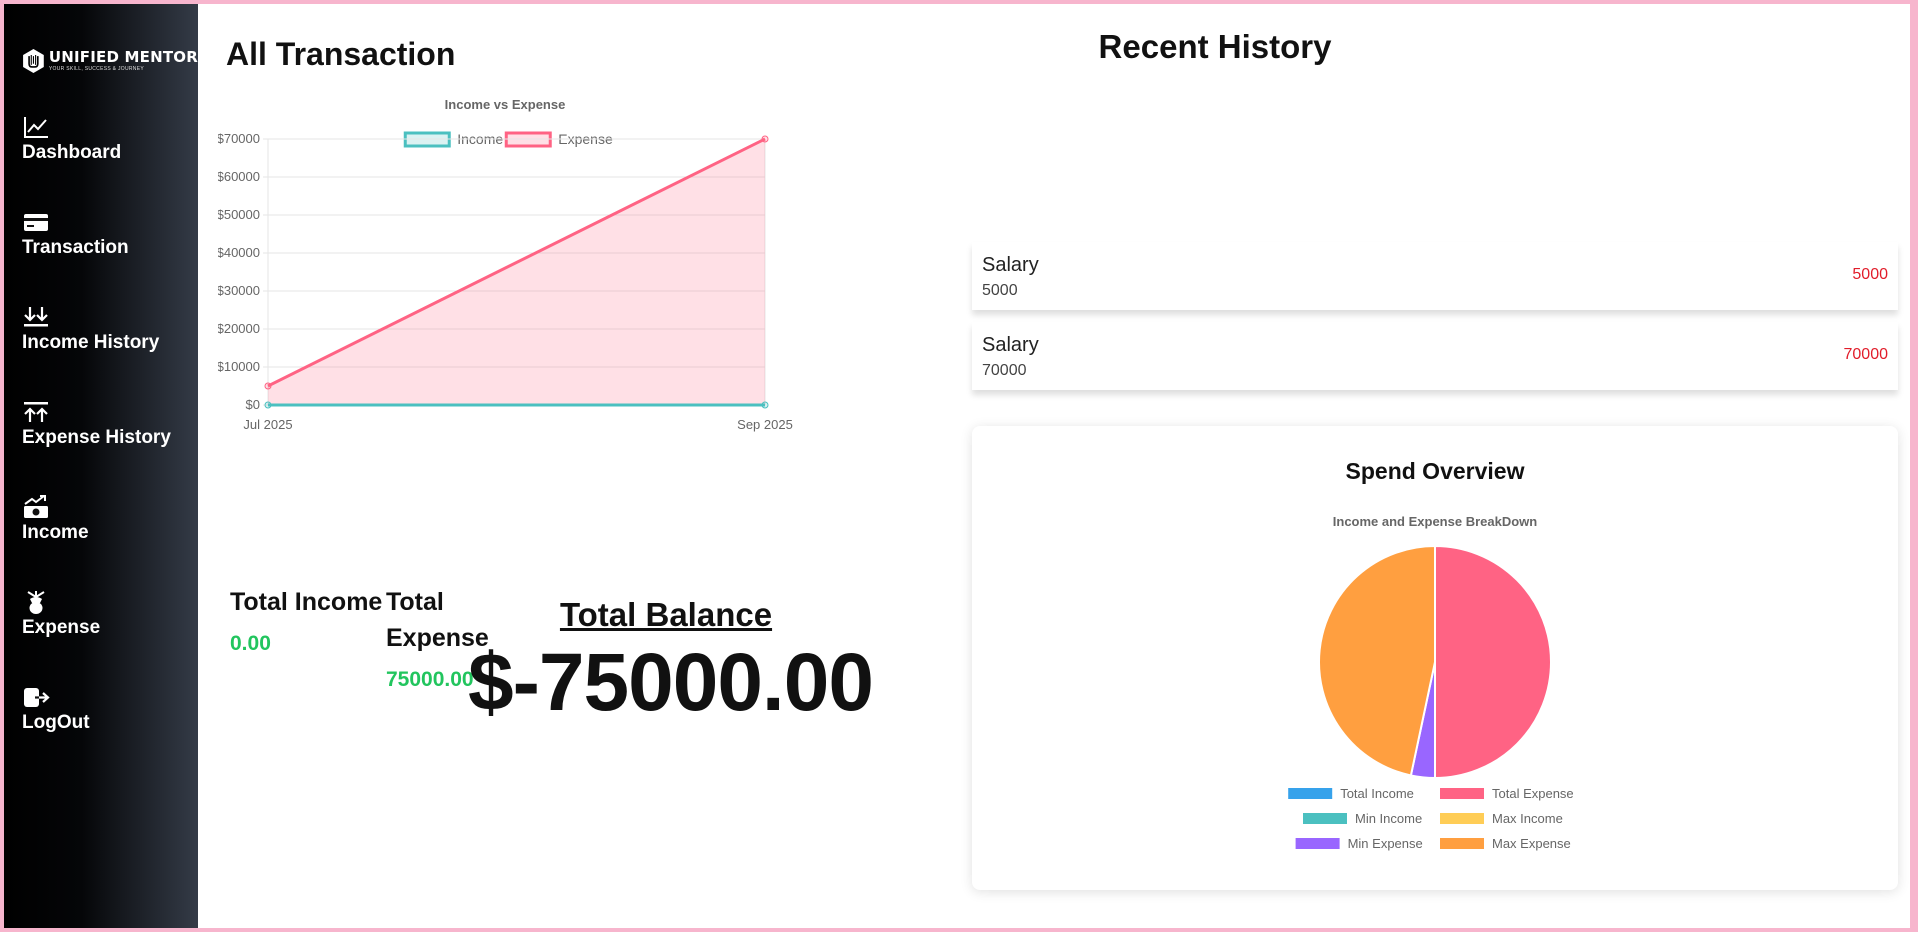  What do you see at coordinates (37, 697) in the screenshot?
I see `logout-icon` at bounding box center [37, 697].